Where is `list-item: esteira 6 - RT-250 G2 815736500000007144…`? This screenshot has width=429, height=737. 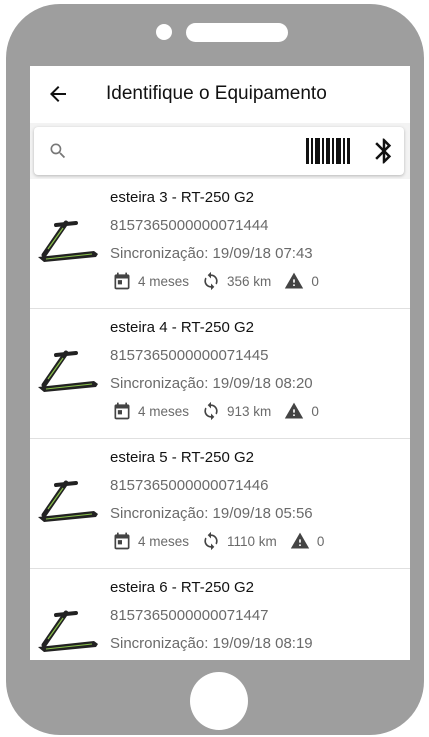 list-item: esteira 6 - RT-250 G2 815736500000007144… is located at coordinates (220, 614).